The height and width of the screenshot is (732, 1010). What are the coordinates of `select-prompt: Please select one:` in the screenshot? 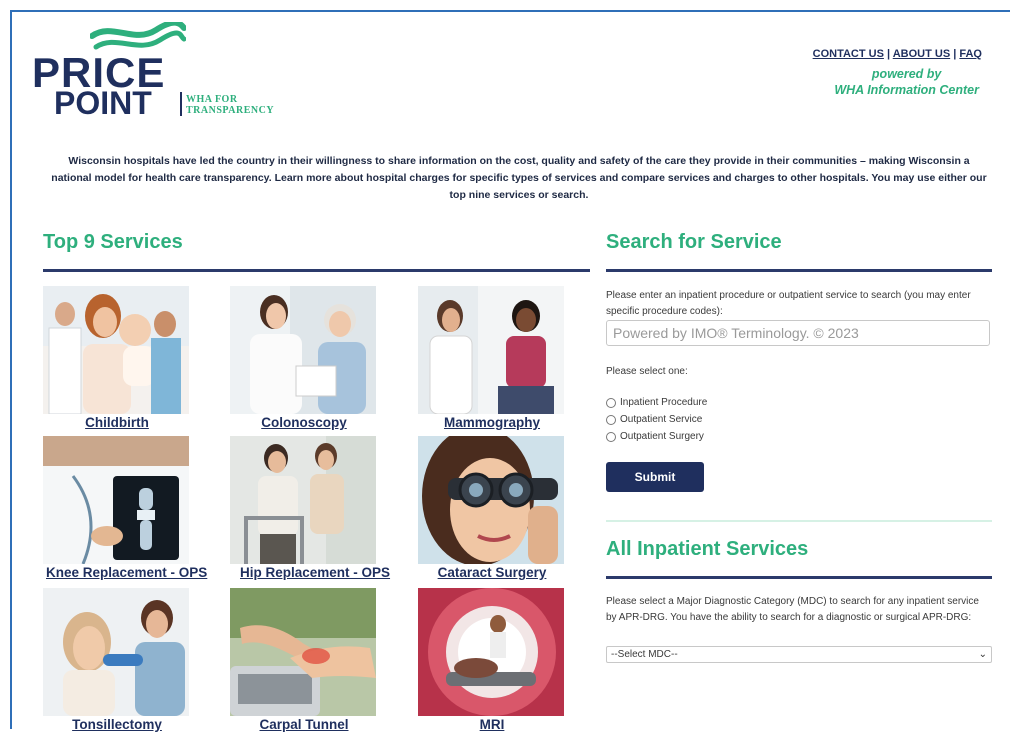 It's located at (647, 371).